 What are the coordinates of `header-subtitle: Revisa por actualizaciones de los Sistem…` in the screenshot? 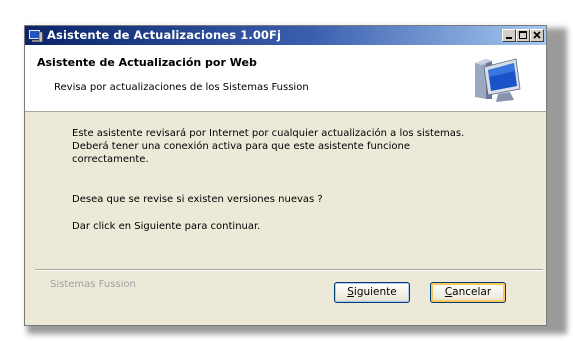 It's located at (181, 87).